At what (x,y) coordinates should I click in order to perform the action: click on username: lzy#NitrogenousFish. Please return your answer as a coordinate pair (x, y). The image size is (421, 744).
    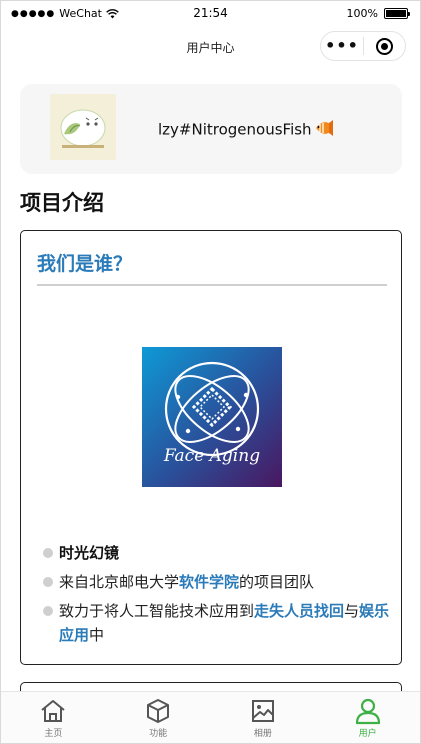
    Looking at the image, I should click on (246, 130).